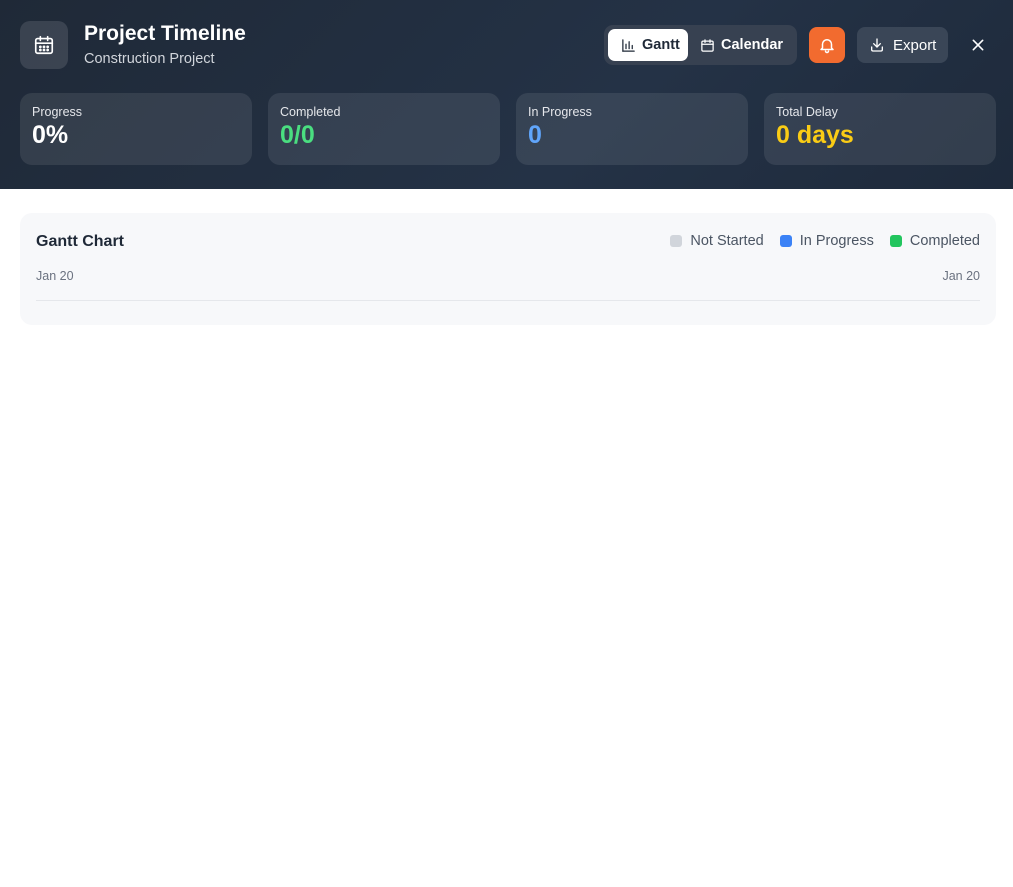 The width and height of the screenshot is (1013, 887). I want to click on gantt-title: Gantt Chart, so click(80, 241).